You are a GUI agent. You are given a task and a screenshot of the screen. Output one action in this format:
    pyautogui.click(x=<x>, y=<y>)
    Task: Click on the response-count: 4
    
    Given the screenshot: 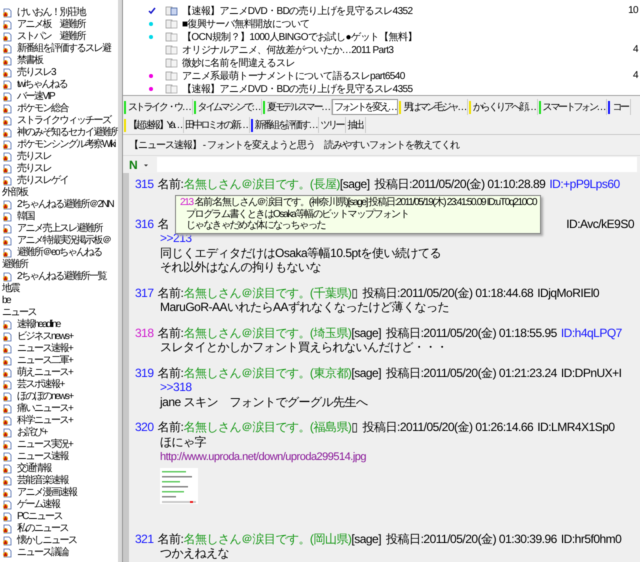 What is the action you would take?
    pyautogui.click(x=636, y=49)
    